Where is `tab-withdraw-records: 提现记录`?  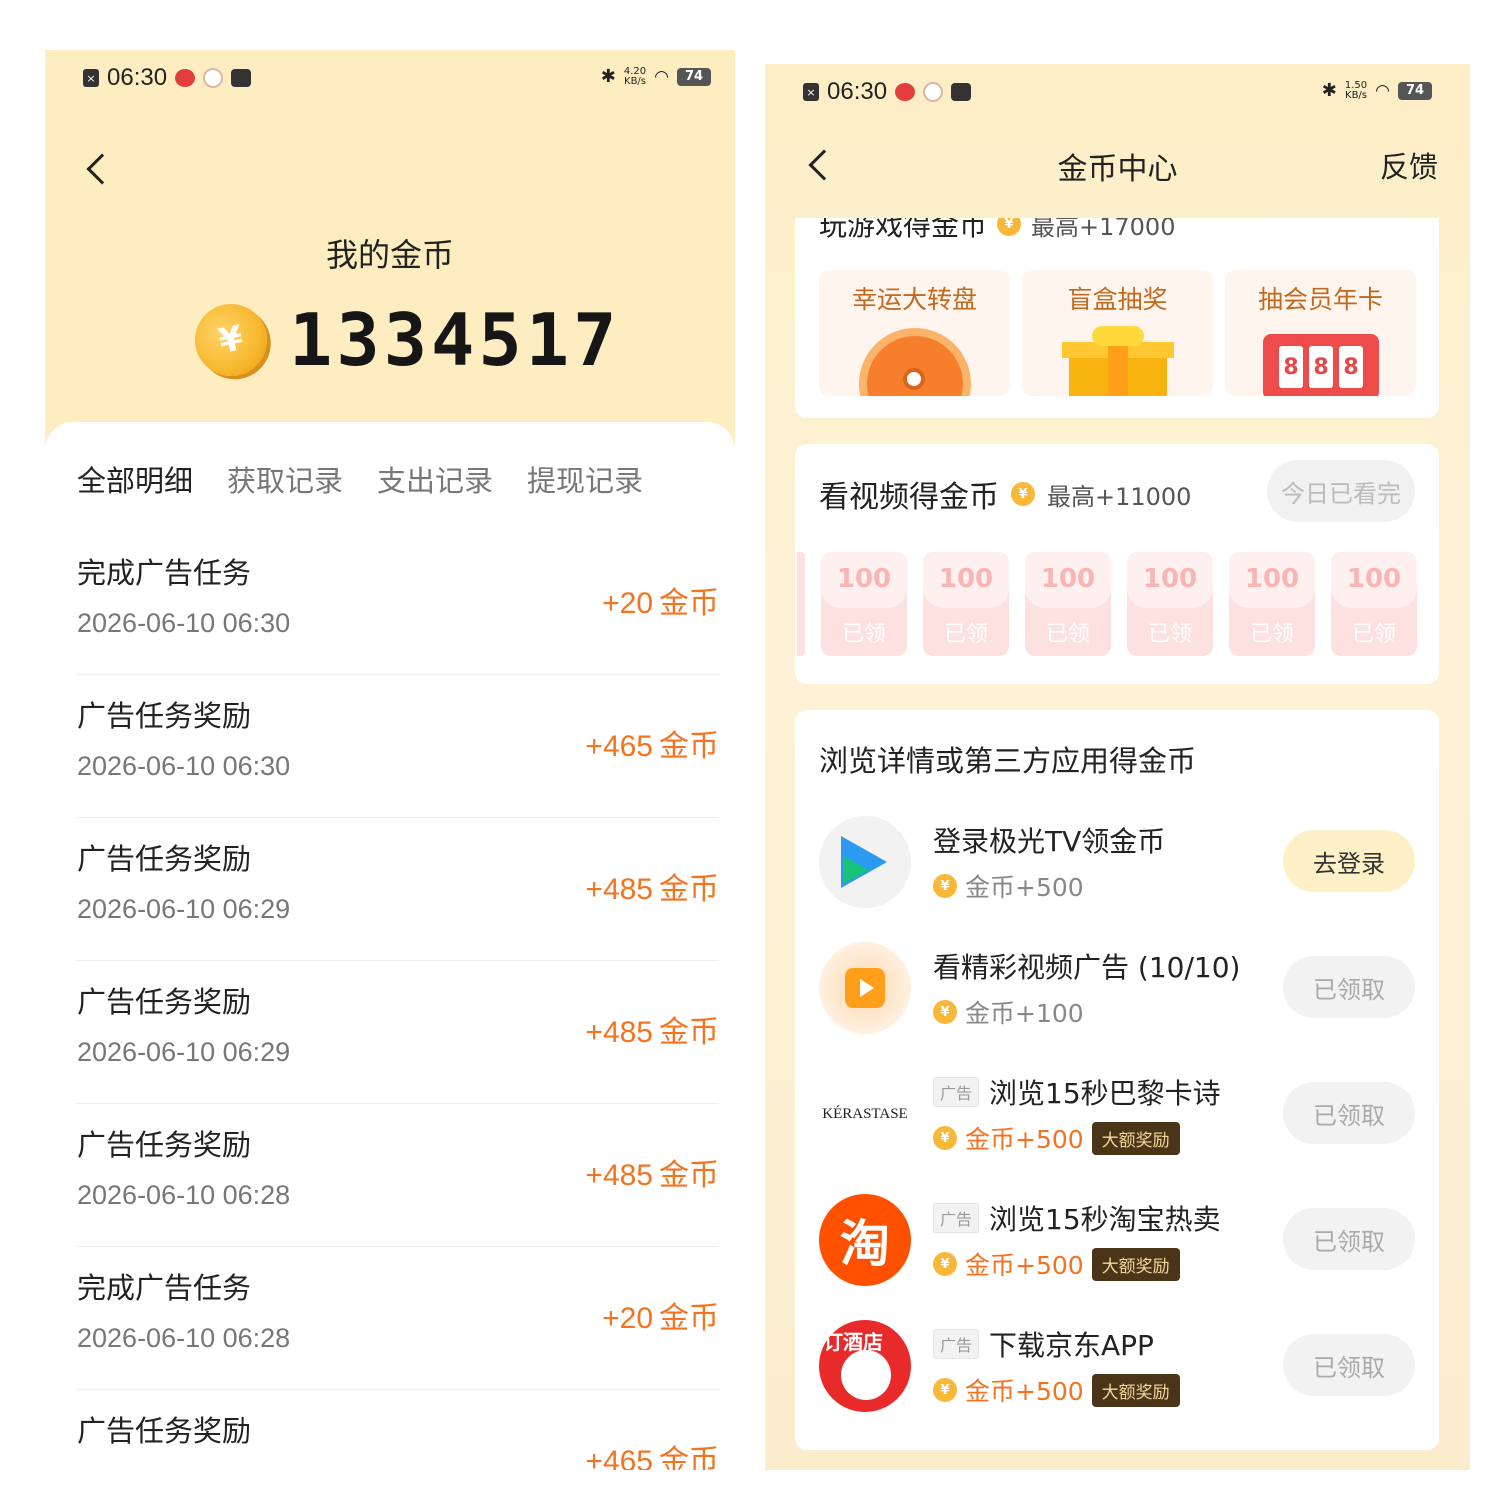 tab-withdraw-records: 提现记录 is located at coordinates (585, 479).